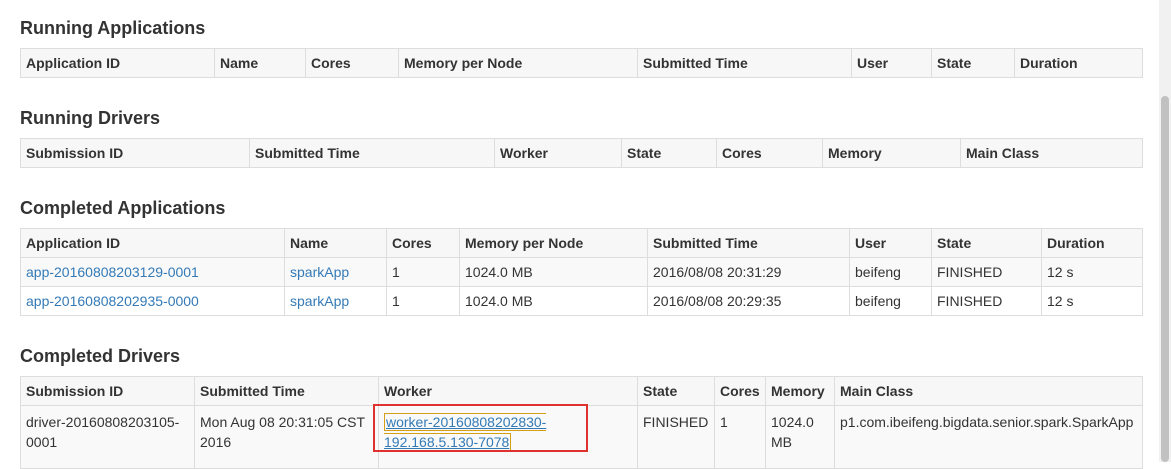 Image resolution: width=1171 pixels, height=469 pixels. What do you see at coordinates (90, 118) in the screenshot?
I see `running-drivers-title: Running Drivers` at bounding box center [90, 118].